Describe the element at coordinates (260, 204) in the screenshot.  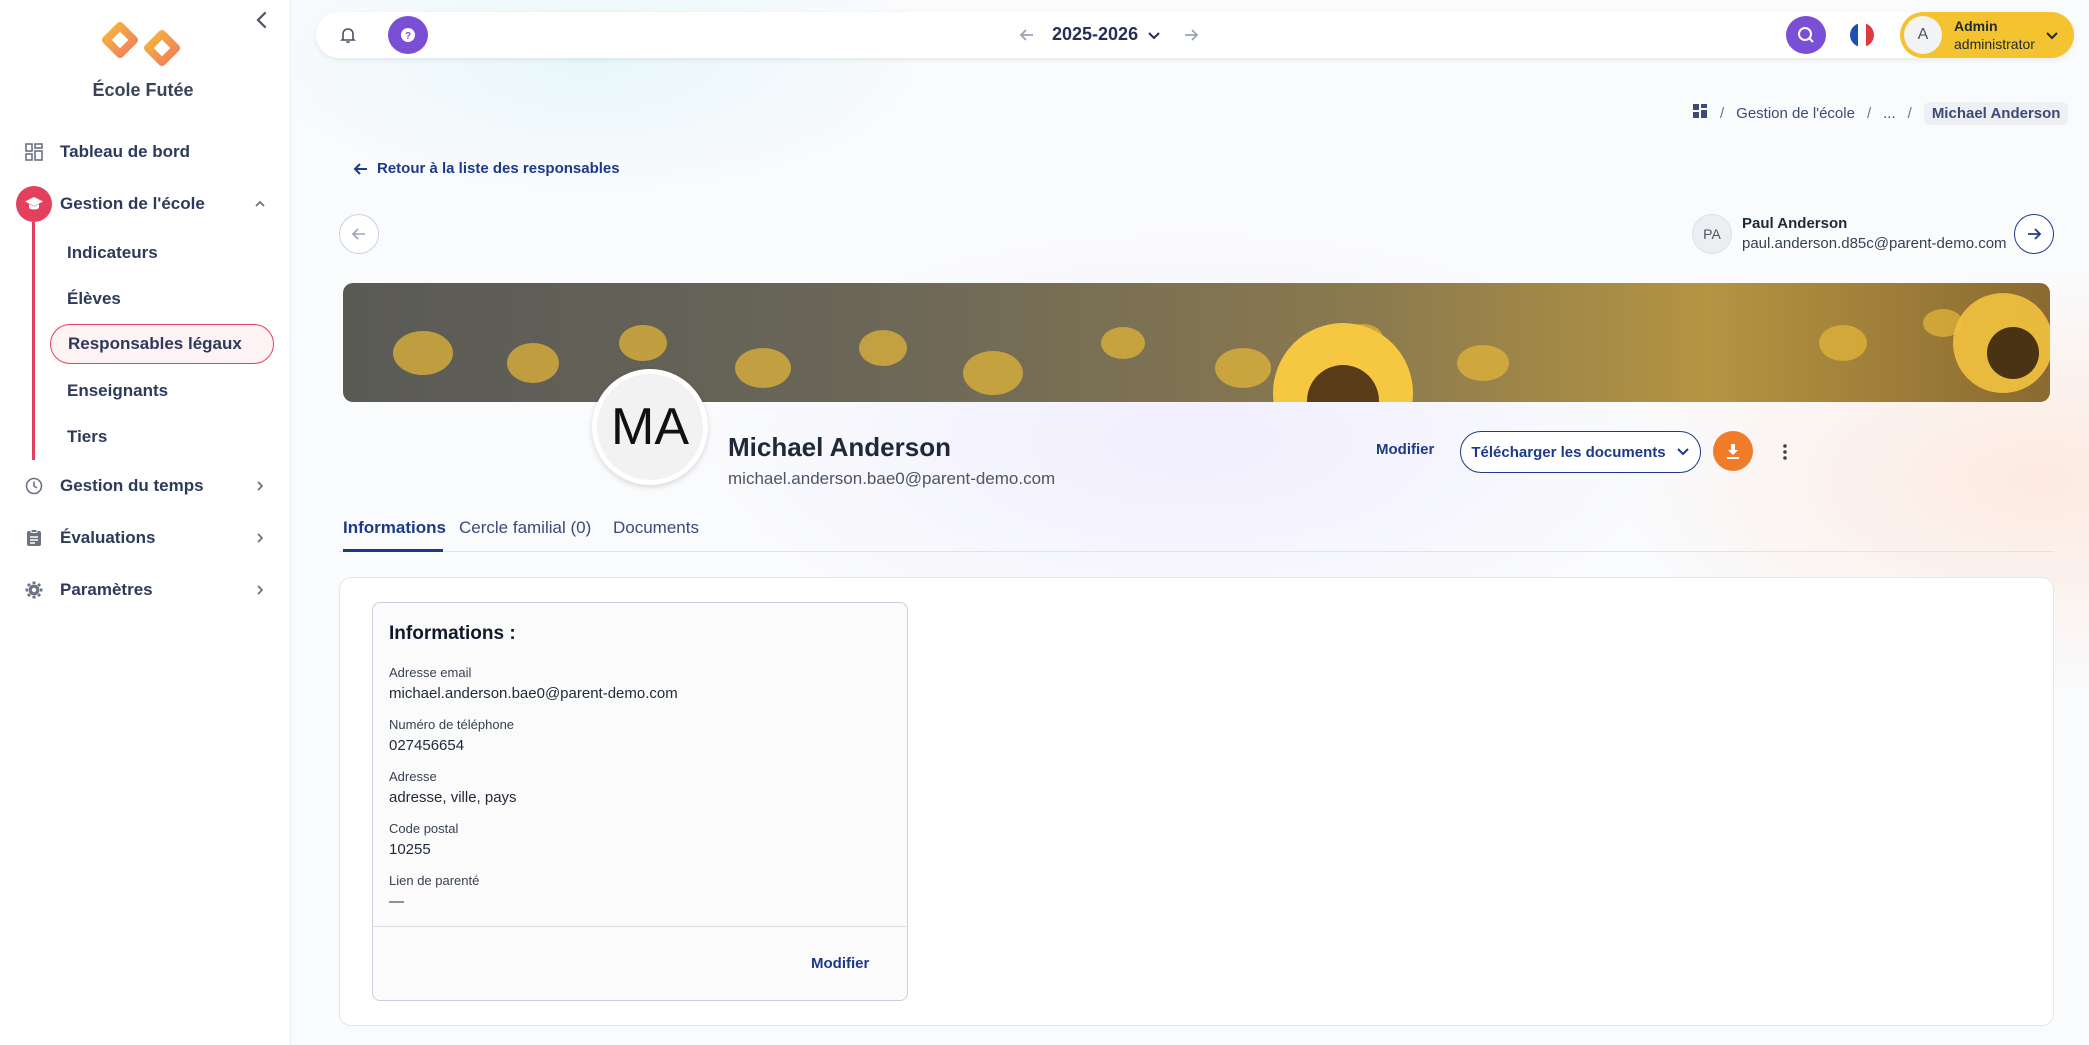
I see `chevron-up-icon` at that location.